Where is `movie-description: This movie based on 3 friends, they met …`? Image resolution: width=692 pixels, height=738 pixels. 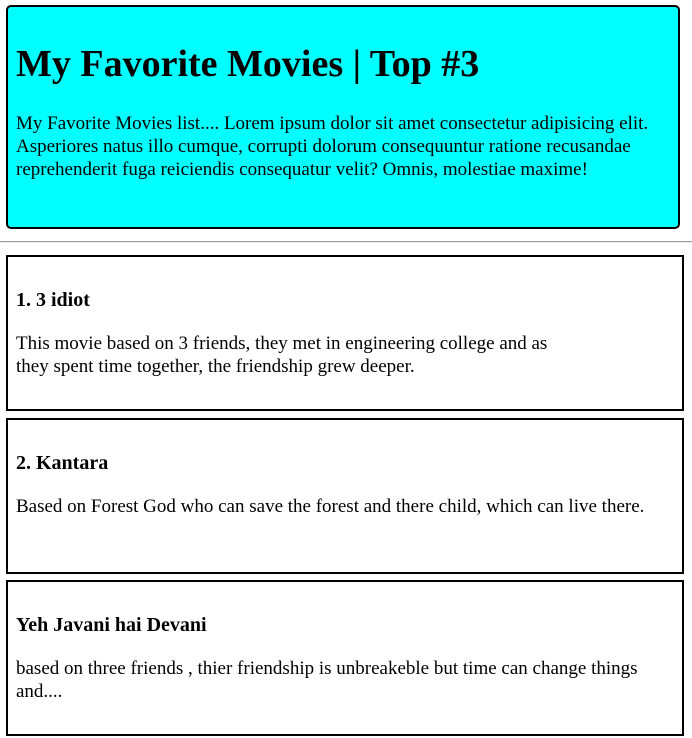
movie-description: This movie based on 3 friends, they met … is located at coordinates (282, 355).